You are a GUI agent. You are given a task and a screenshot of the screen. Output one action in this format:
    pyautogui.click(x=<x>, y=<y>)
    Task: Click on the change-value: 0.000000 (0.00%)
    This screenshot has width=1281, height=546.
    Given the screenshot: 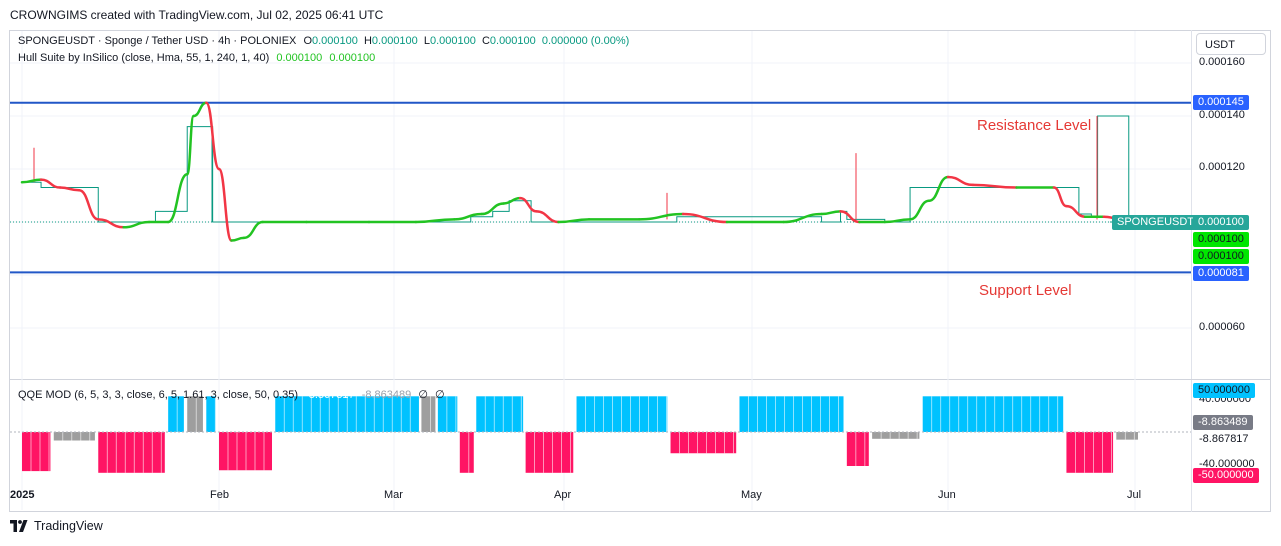 What is the action you would take?
    pyautogui.click(x=585, y=41)
    